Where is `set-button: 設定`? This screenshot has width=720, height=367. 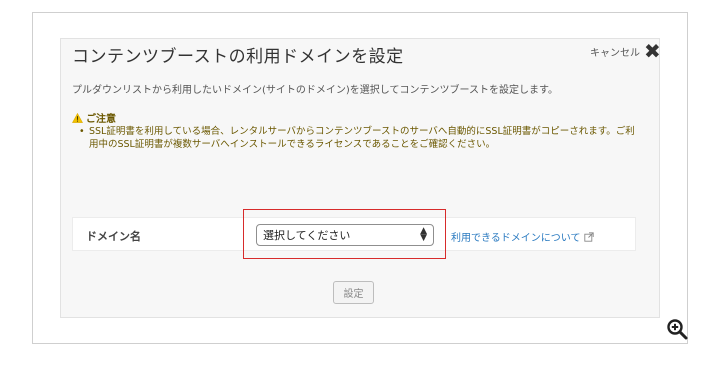
set-button: 設定 is located at coordinates (353, 292).